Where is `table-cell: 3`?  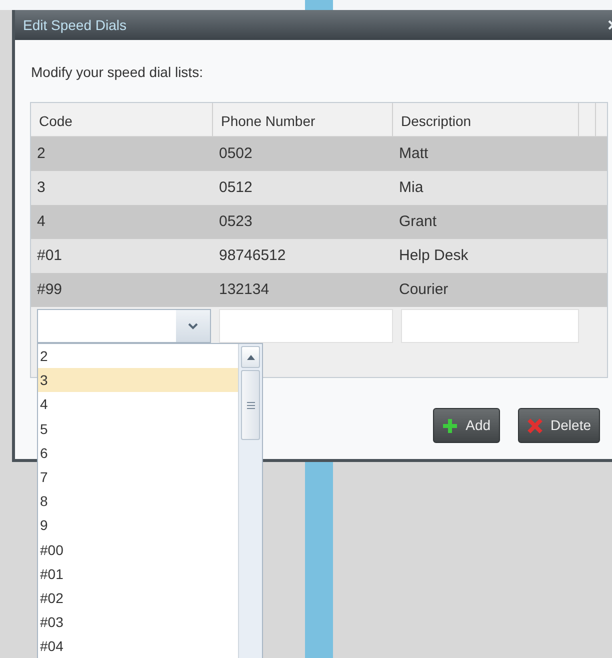 table-cell: 3 is located at coordinates (41, 187).